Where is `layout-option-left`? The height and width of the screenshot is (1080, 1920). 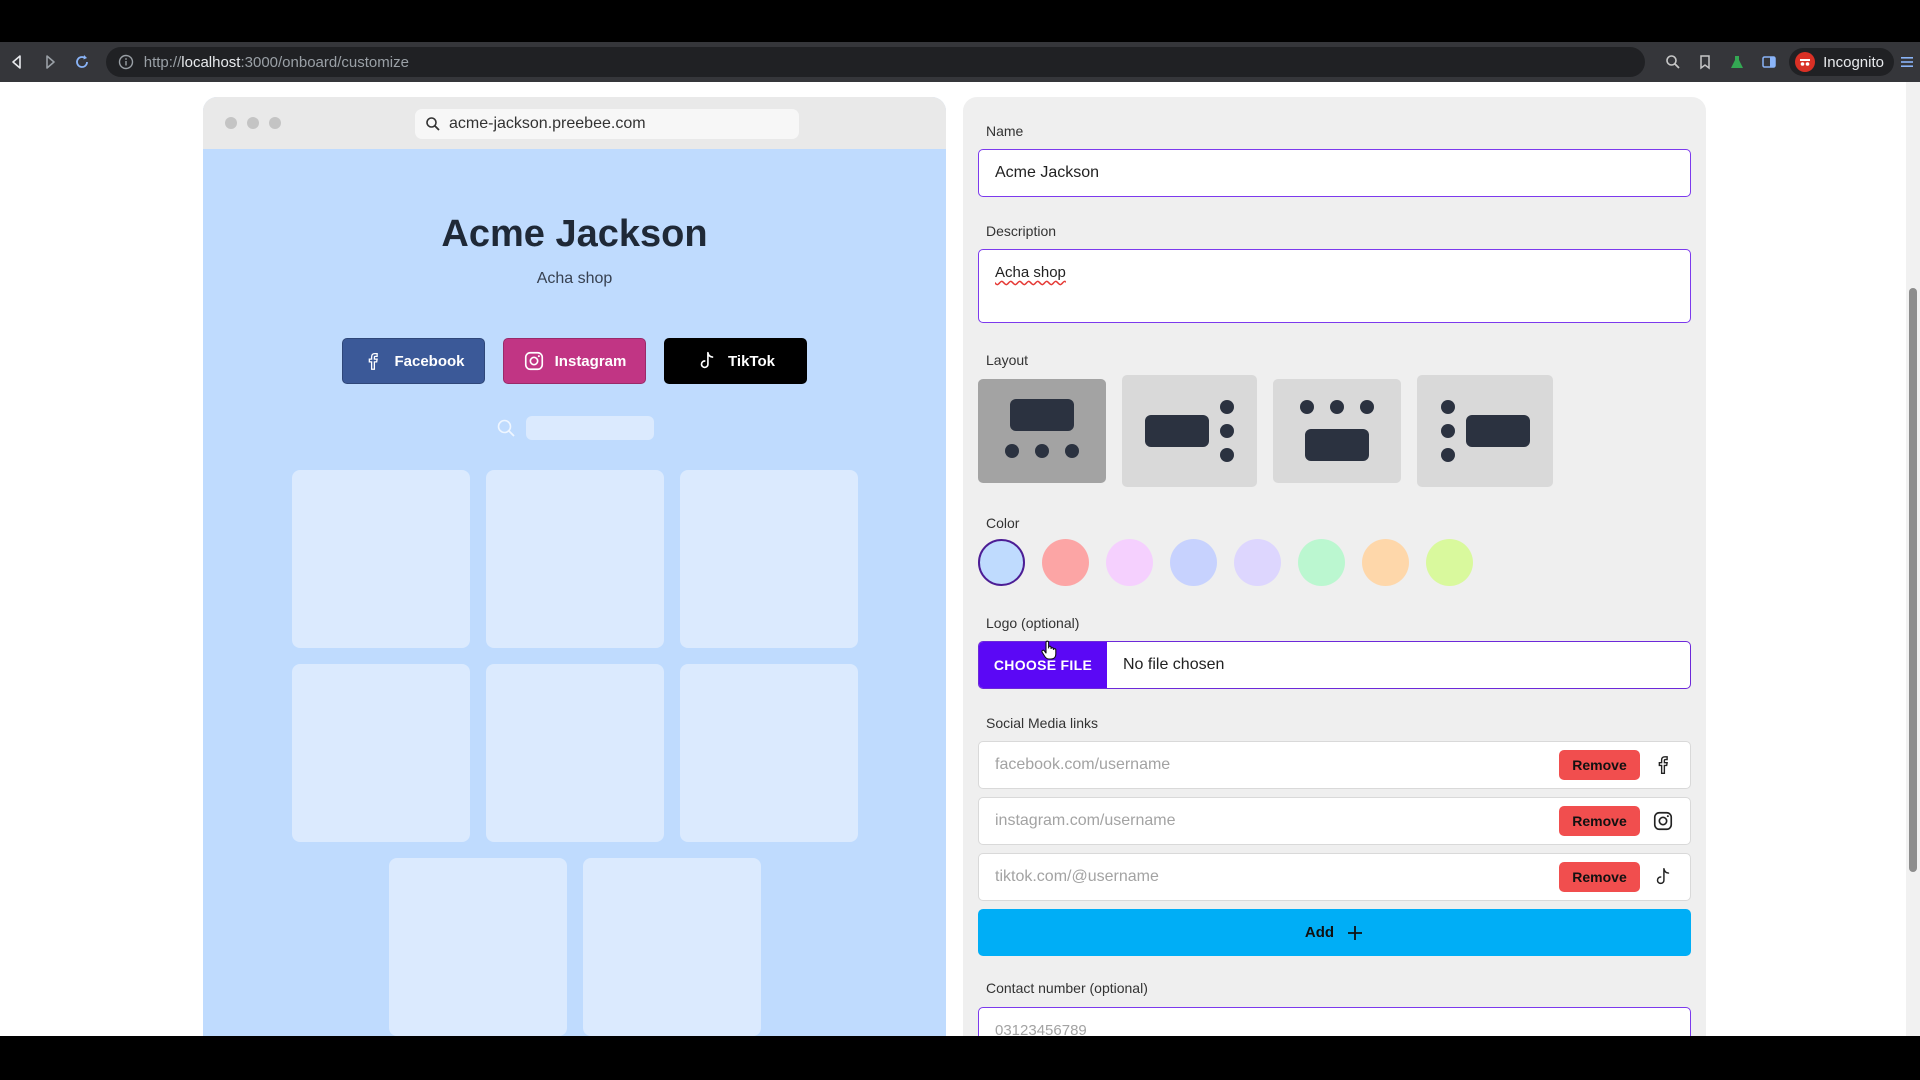 layout-option-left is located at coordinates (1485, 431).